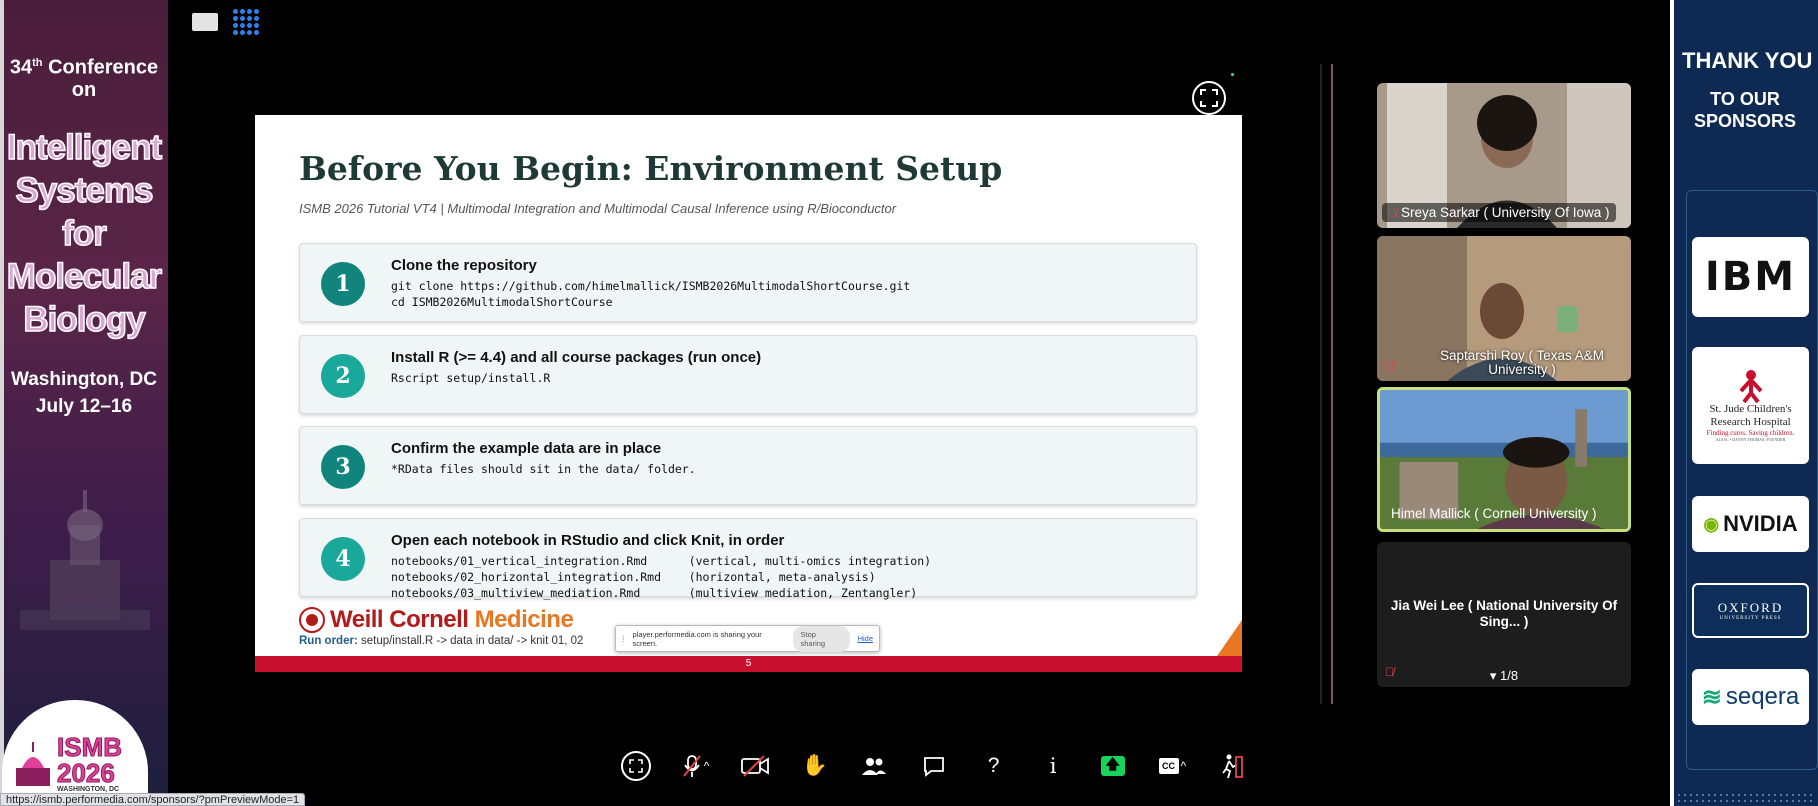 This screenshot has width=1818, height=806. Describe the element at coordinates (88, 789) in the screenshot. I see `logo-city: WASHINGTON, DC` at that location.